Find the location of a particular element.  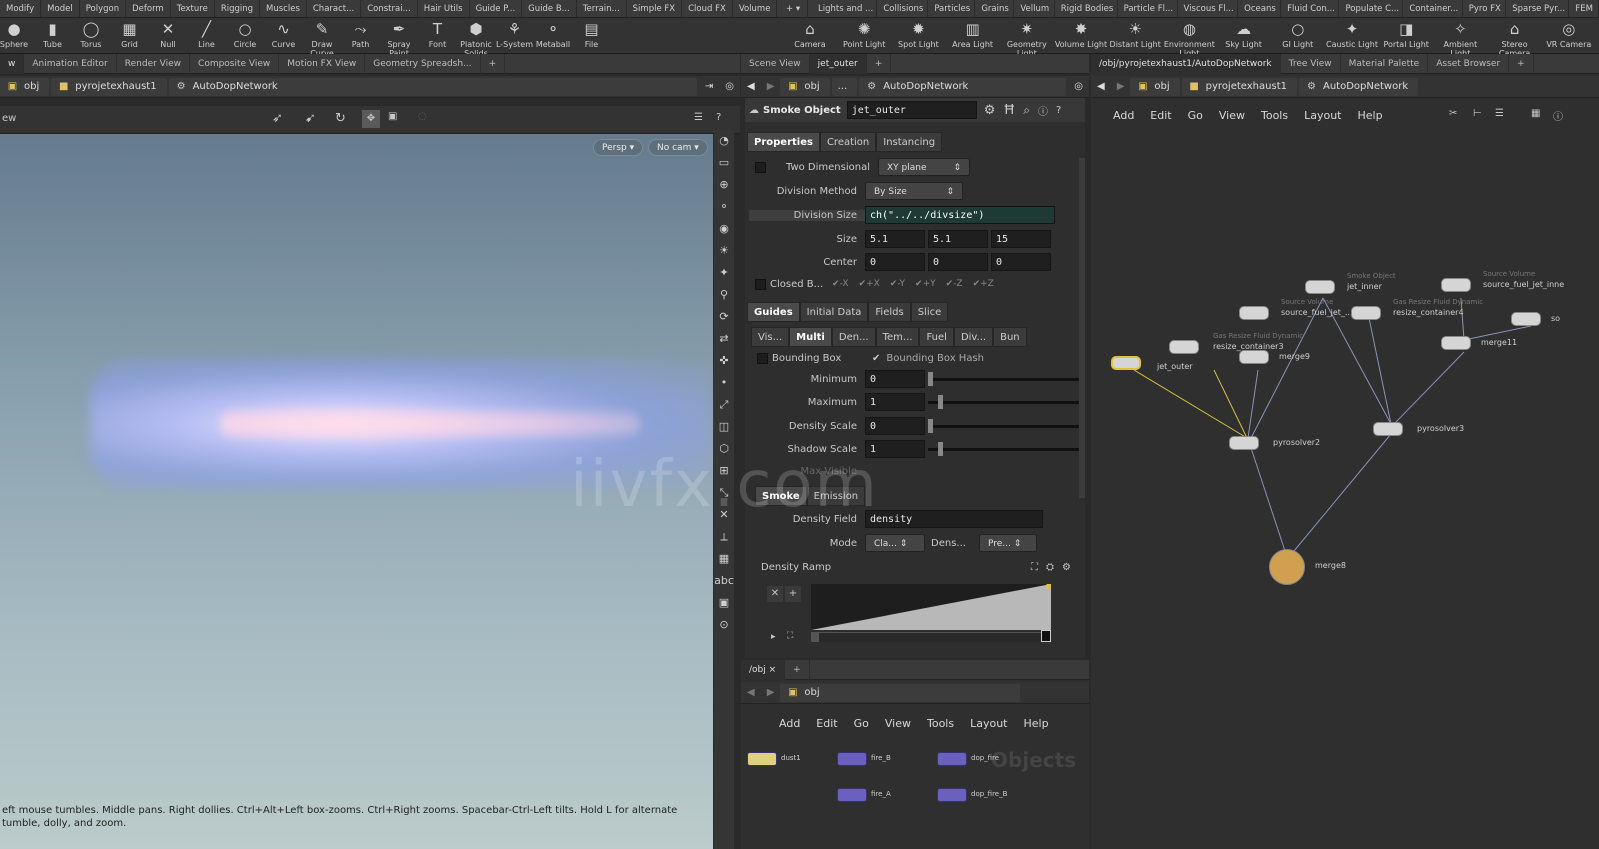

param-tab: Initial Data is located at coordinates (834, 312).